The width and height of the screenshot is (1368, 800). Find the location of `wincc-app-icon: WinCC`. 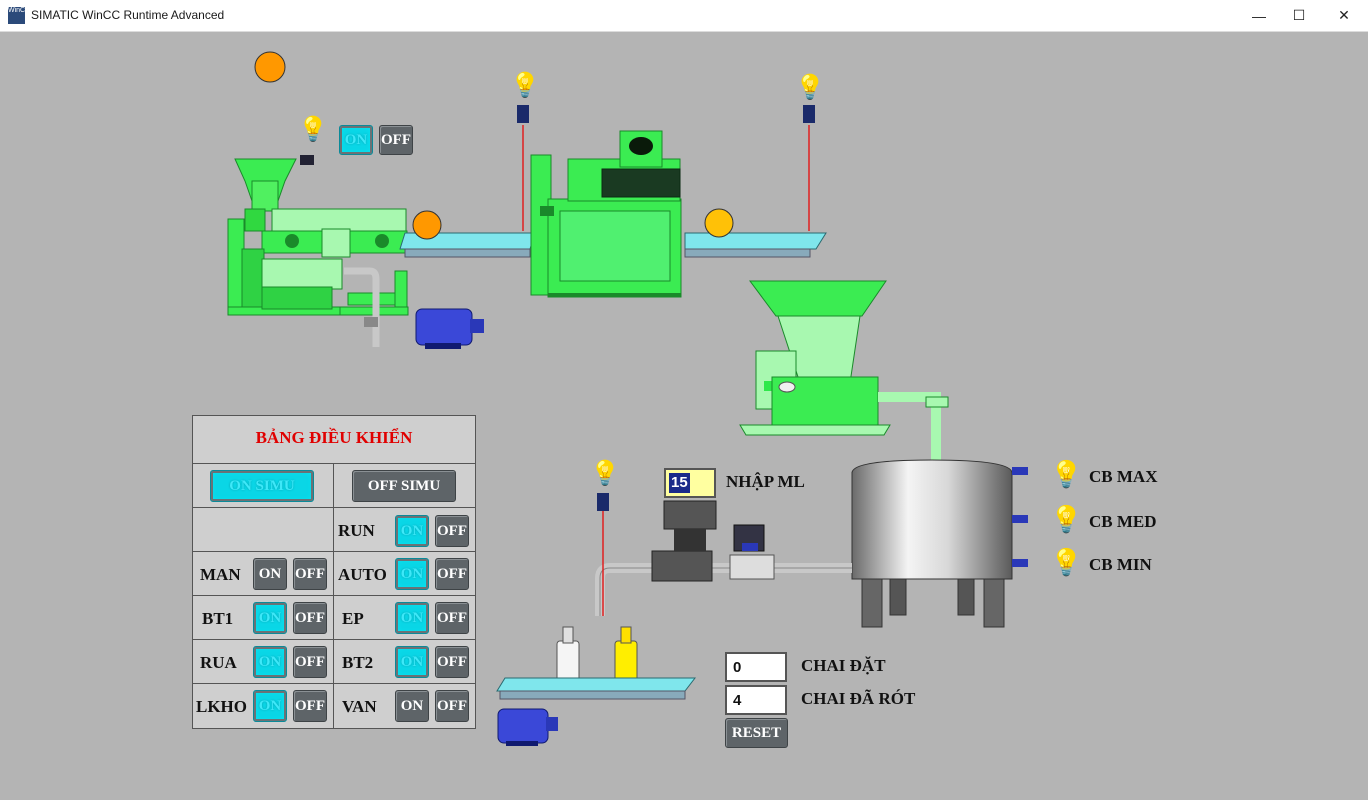

wincc-app-icon: WinCC is located at coordinates (19, 15).